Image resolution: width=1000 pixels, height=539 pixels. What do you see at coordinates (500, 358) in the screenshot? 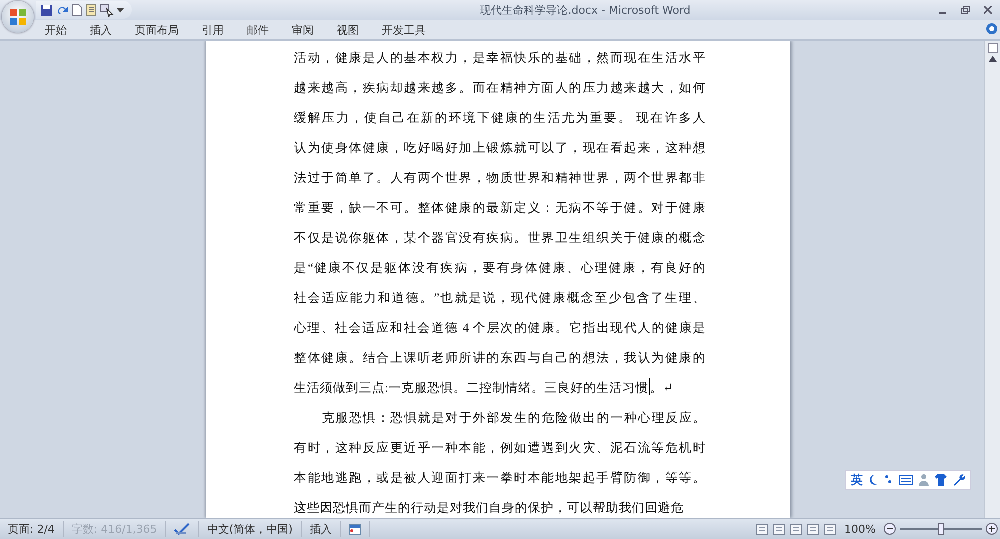
I see `text-line: 整体健康。结合上课听老师所讲的东西与自己的想法，我认为健康的` at bounding box center [500, 358].